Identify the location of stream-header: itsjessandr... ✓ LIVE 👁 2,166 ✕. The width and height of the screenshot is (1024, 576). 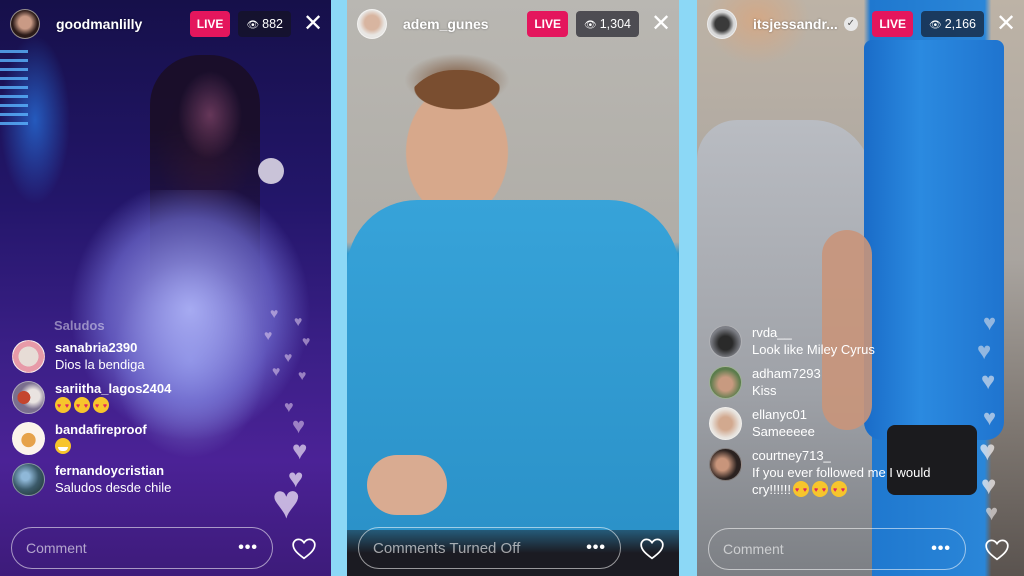
(861, 24).